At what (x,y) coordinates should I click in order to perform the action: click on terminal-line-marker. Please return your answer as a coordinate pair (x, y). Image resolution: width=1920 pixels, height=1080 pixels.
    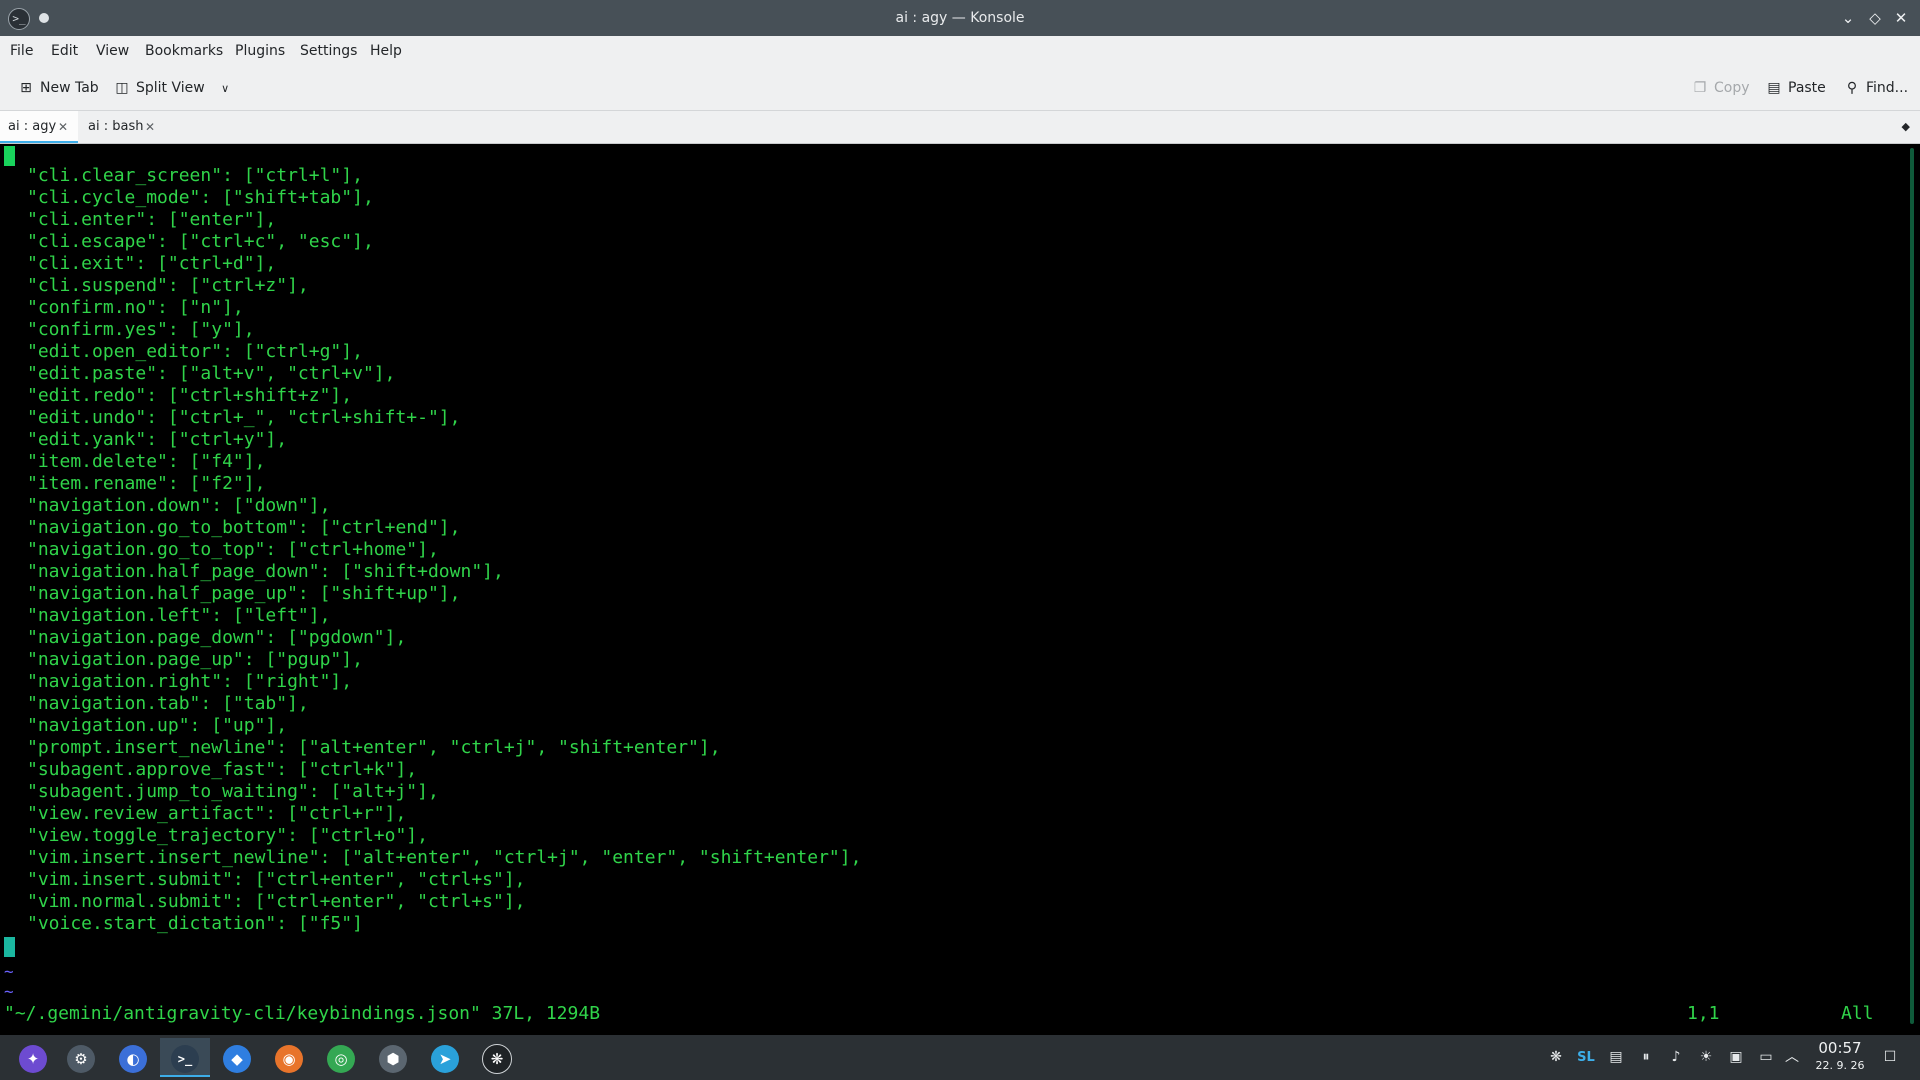
    Looking at the image, I should click on (9, 947).